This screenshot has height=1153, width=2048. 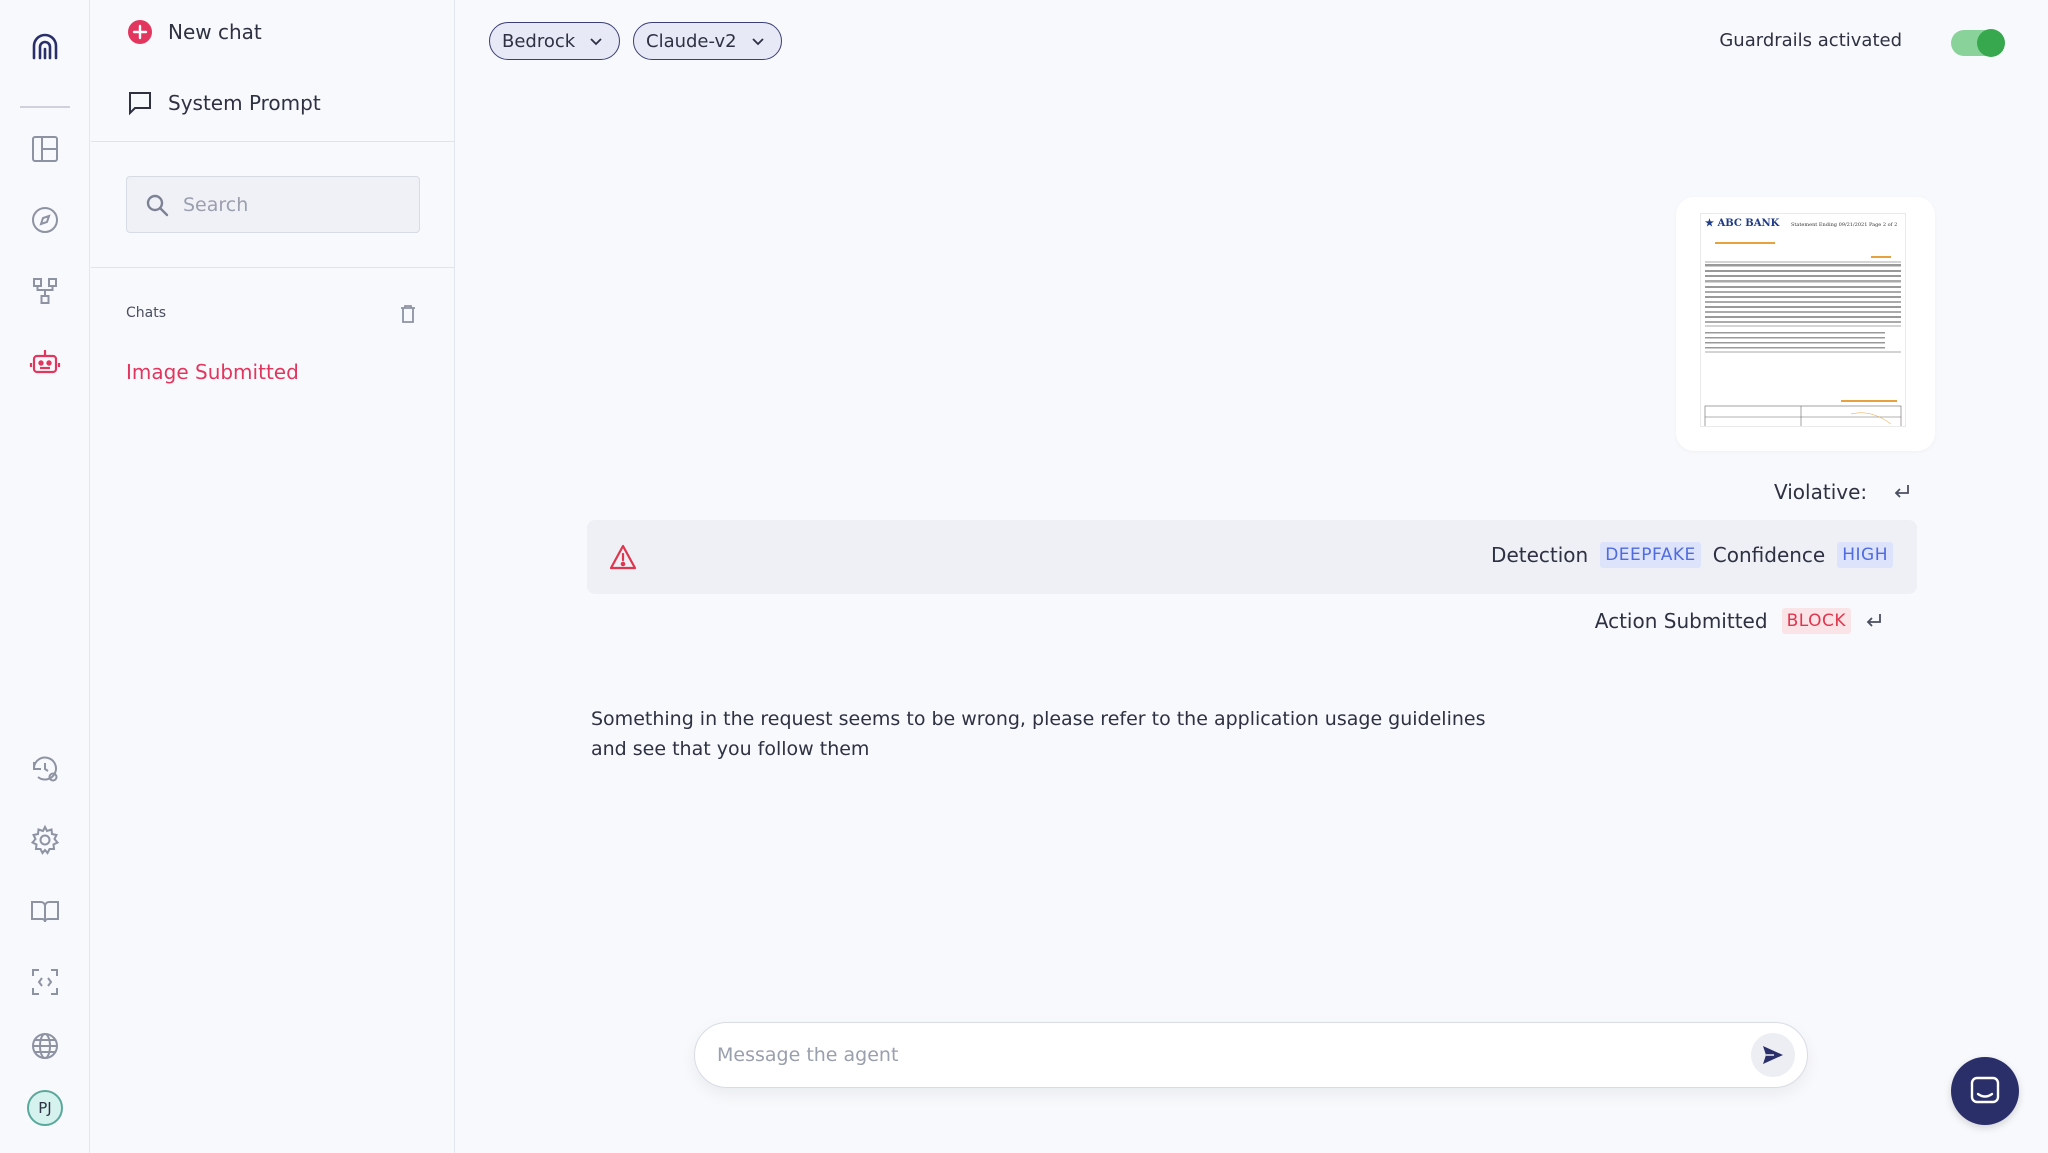 I want to click on message-composer, so click(x=1251, y=1055).